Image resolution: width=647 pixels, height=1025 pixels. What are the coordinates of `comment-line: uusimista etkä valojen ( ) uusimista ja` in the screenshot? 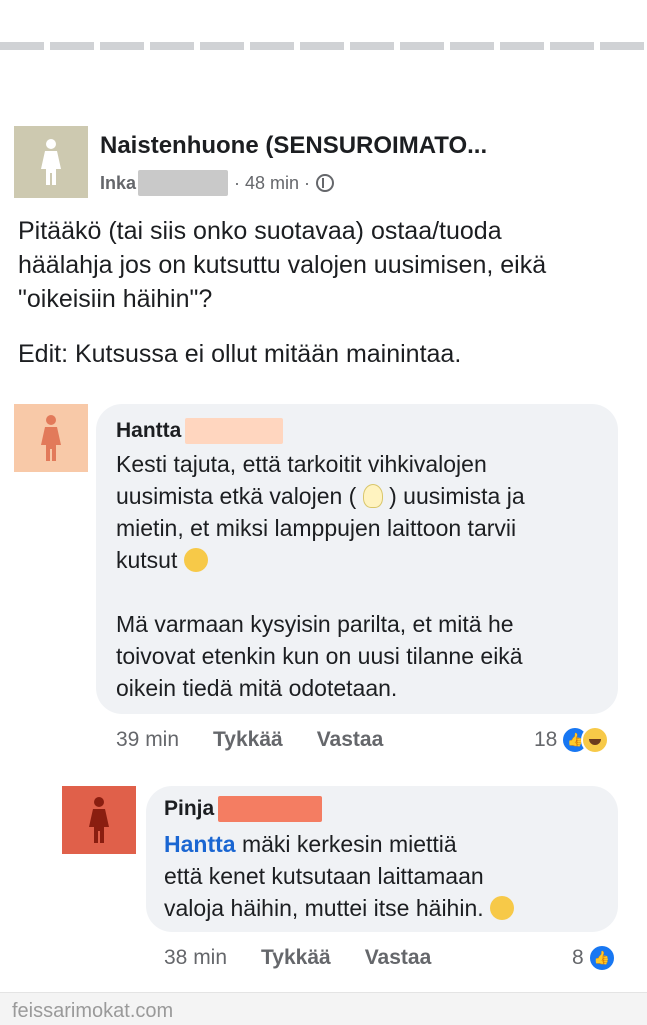 It's located at (320, 496).